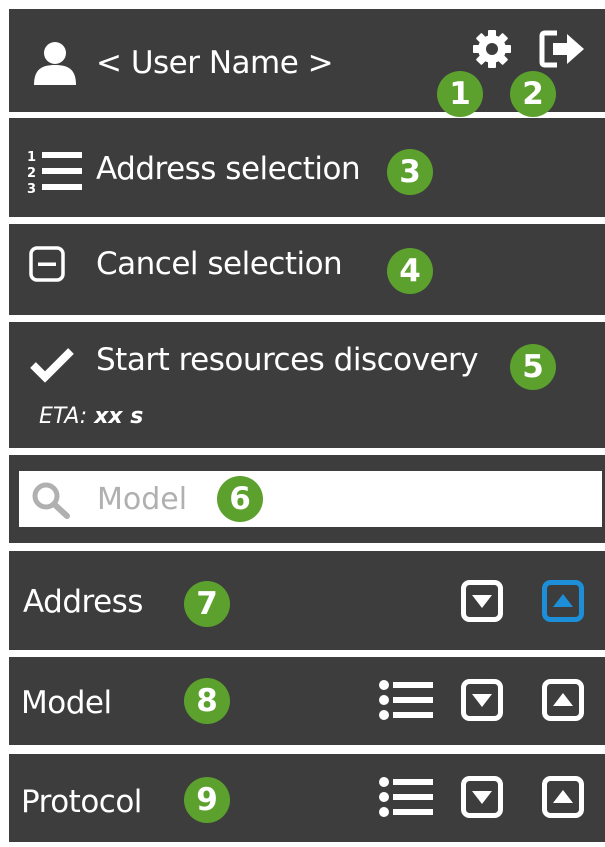 This screenshot has width=605, height=847. I want to click on start-discovery-button: Start resources discovery 5 ETA: xx s, so click(307, 385).